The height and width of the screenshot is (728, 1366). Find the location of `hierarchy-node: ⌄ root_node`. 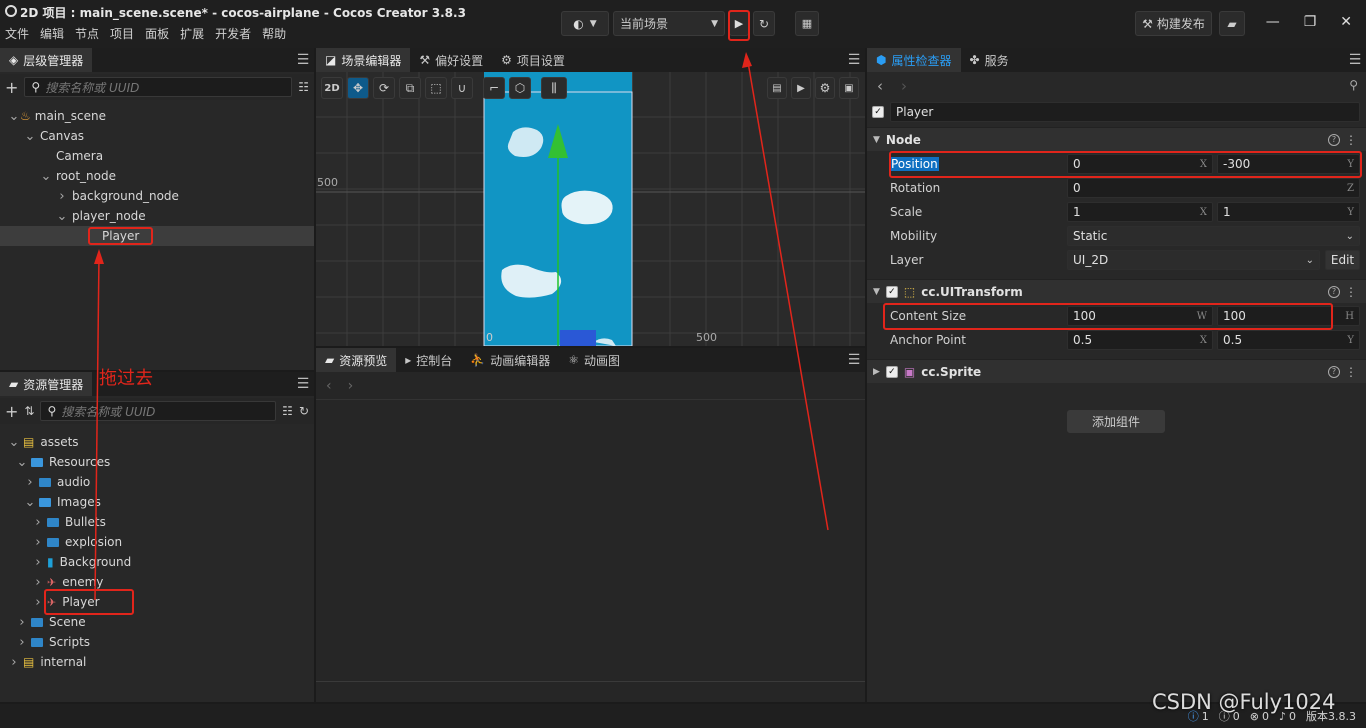

hierarchy-node: ⌄ root_node is located at coordinates (157, 176).